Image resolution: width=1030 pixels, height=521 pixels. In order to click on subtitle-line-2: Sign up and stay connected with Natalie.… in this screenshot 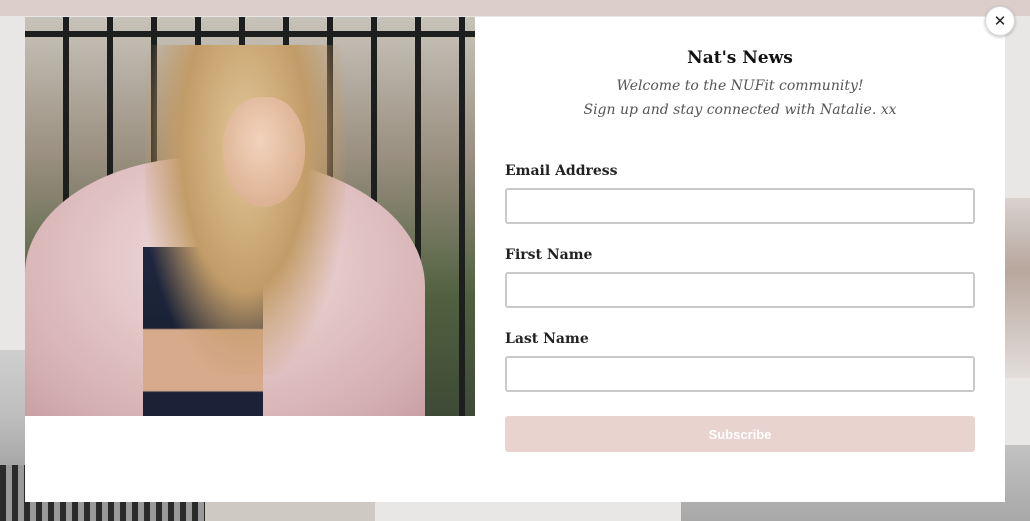, I will do `click(740, 110)`.